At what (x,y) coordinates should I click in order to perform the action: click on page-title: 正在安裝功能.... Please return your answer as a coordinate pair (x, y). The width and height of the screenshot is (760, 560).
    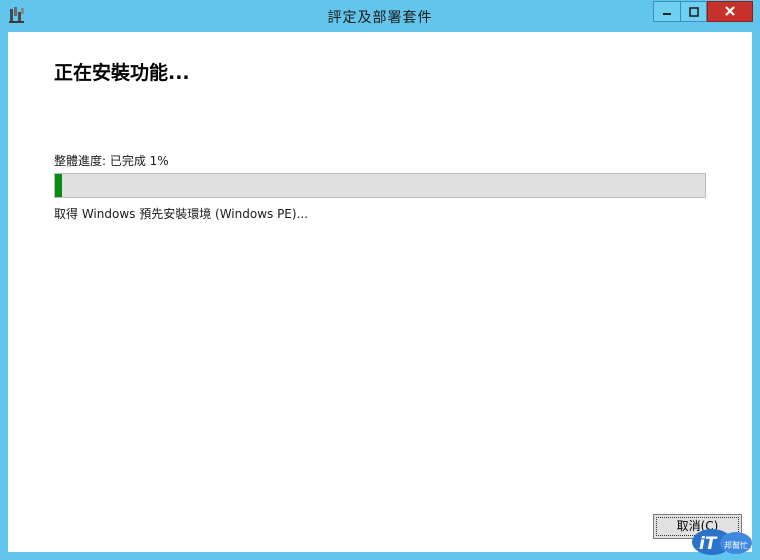
    Looking at the image, I should click on (122, 73).